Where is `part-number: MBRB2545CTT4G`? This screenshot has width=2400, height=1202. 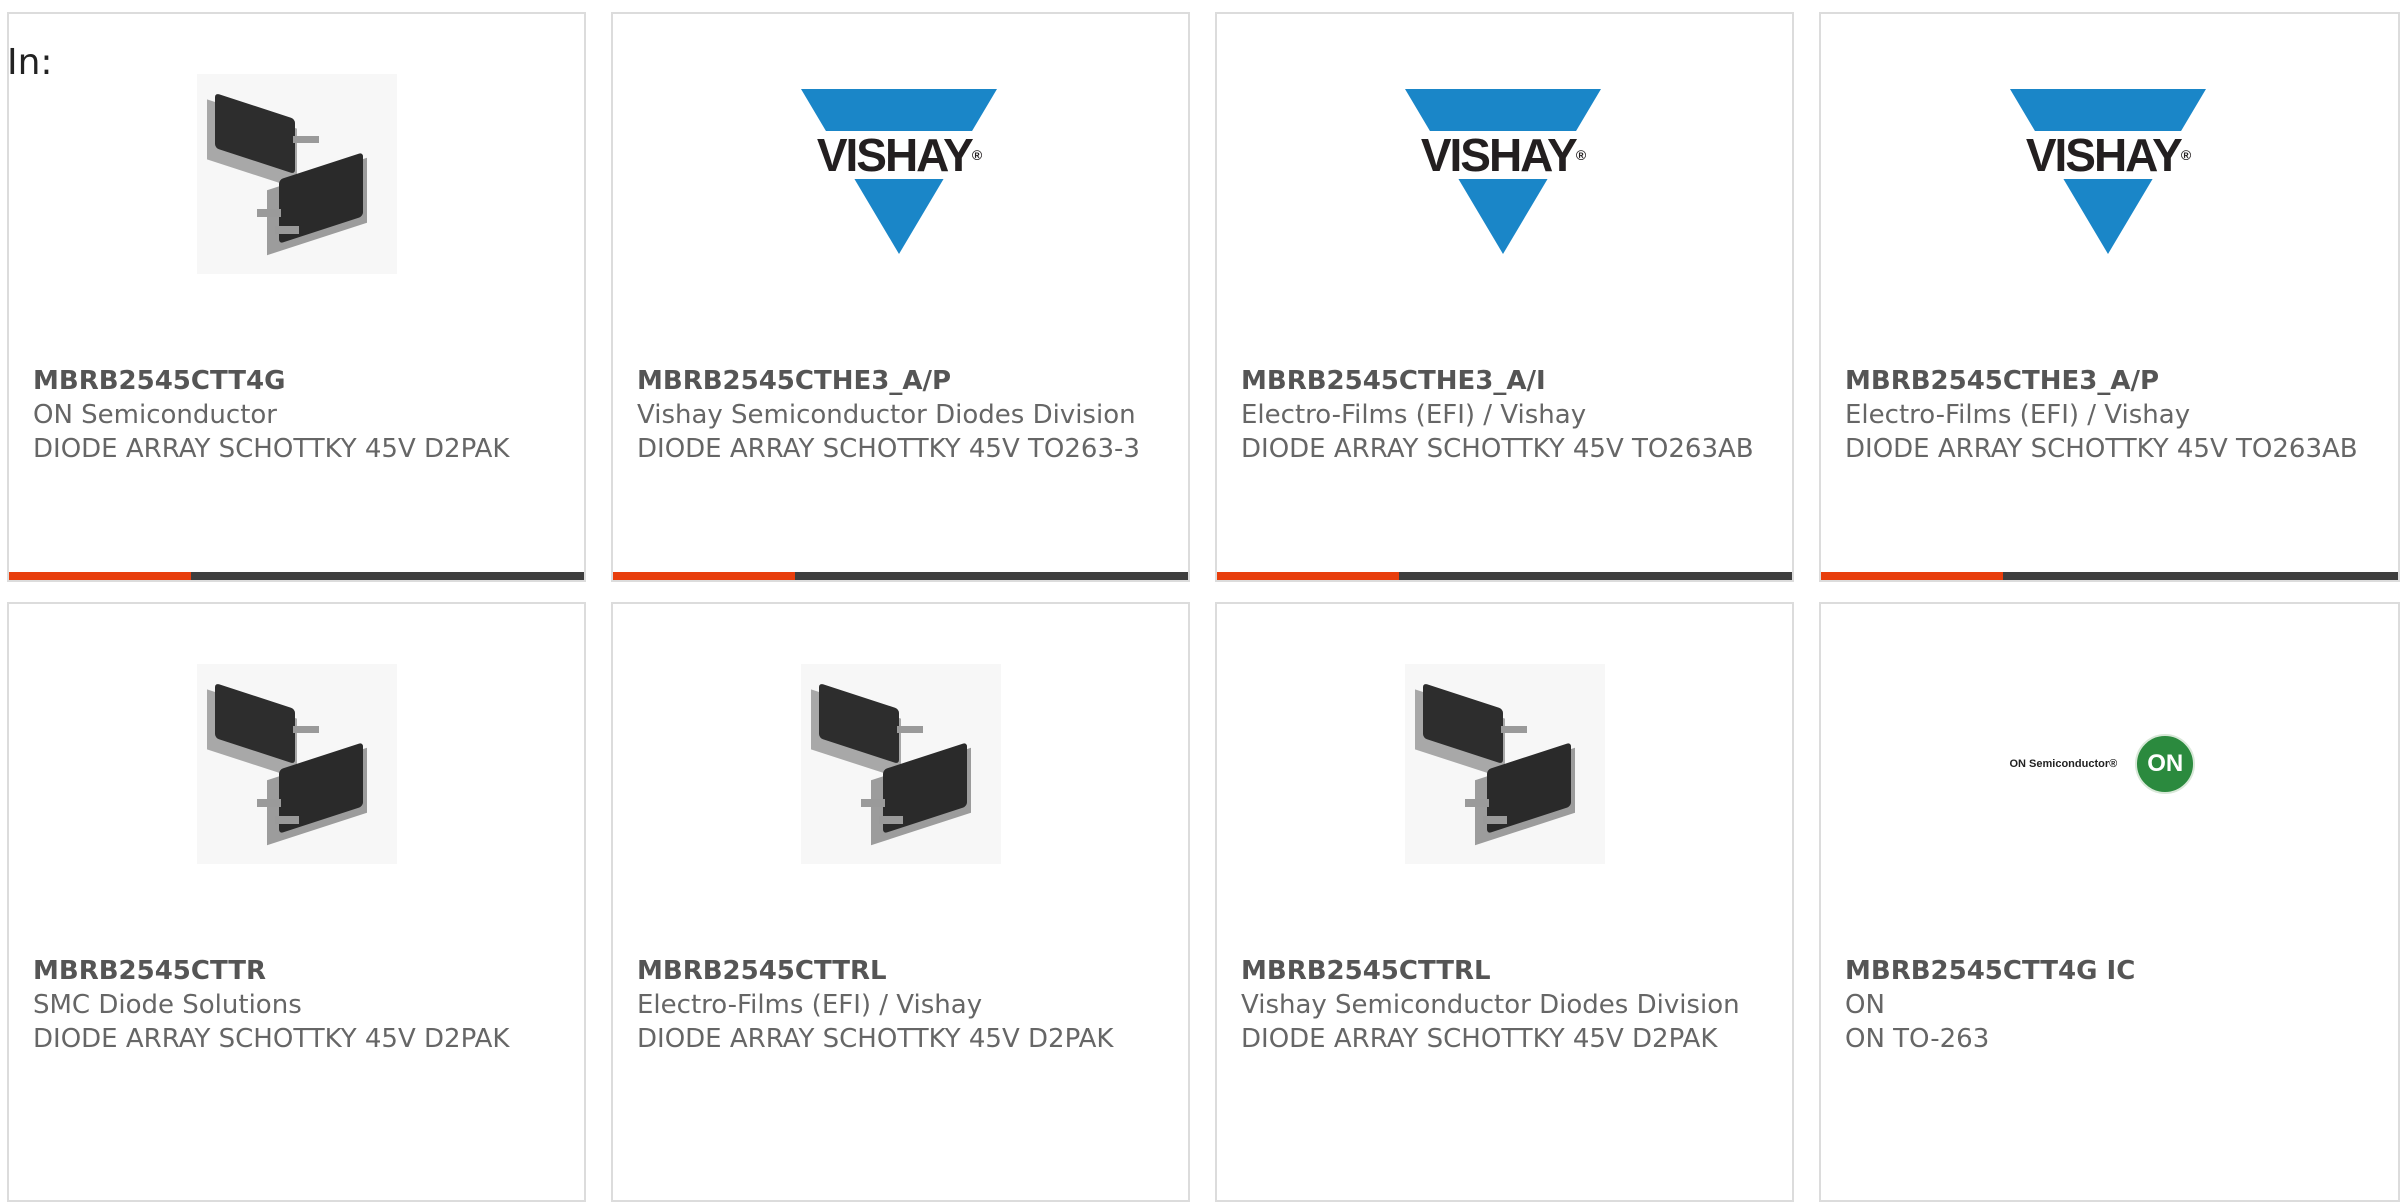 part-number: MBRB2545CTT4G is located at coordinates (296, 381).